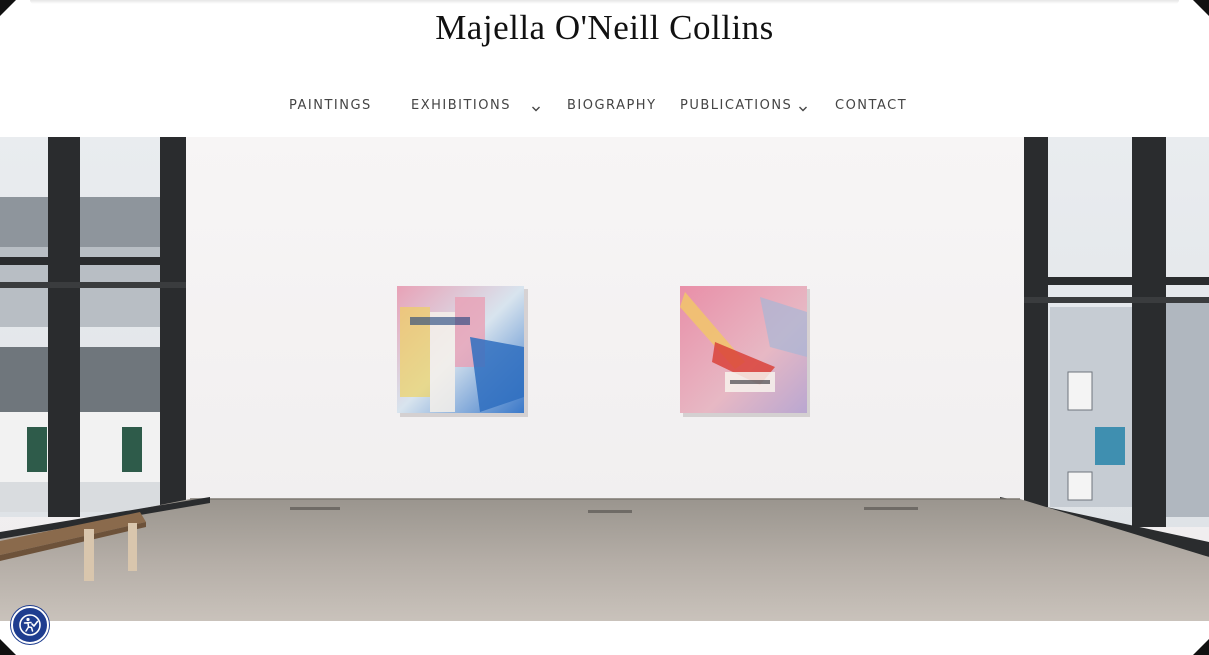 Image resolution: width=1209 pixels, height=655 pixels. I want to click on accessibility-icon, so click(30, 625).